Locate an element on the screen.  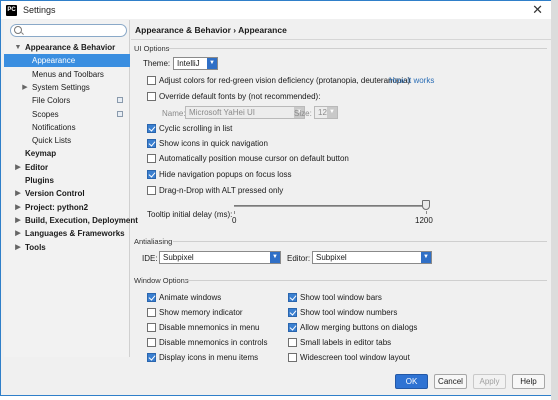
window-option-label: Animate windows is located at coordinates (190, 297).